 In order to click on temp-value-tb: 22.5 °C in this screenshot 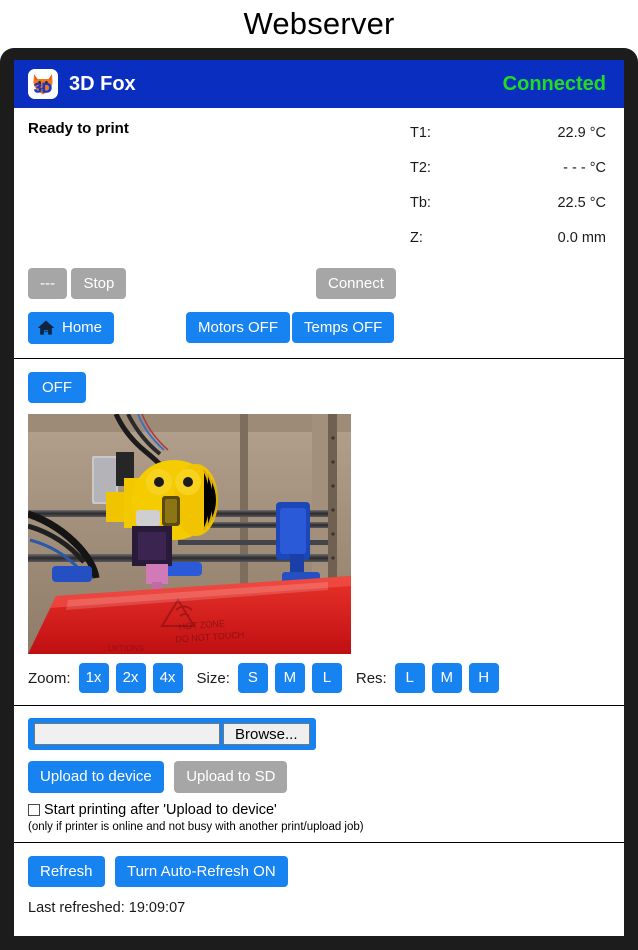, I will do `click(581, 203)`.